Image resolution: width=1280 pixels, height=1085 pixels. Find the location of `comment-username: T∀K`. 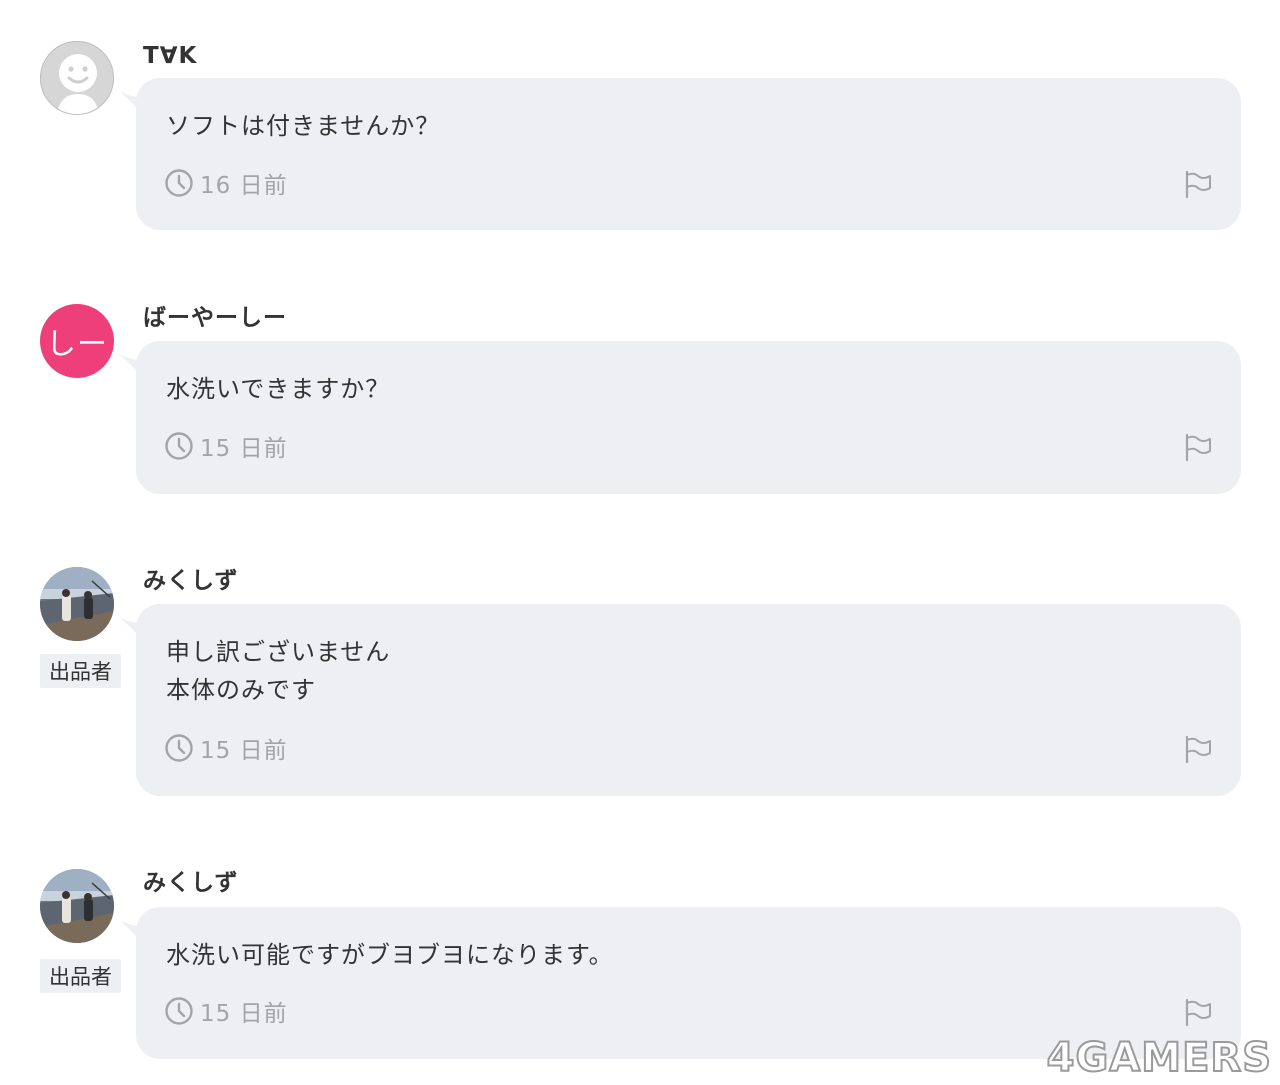

comment-username: T∀K is located at coordinates (170, 56).